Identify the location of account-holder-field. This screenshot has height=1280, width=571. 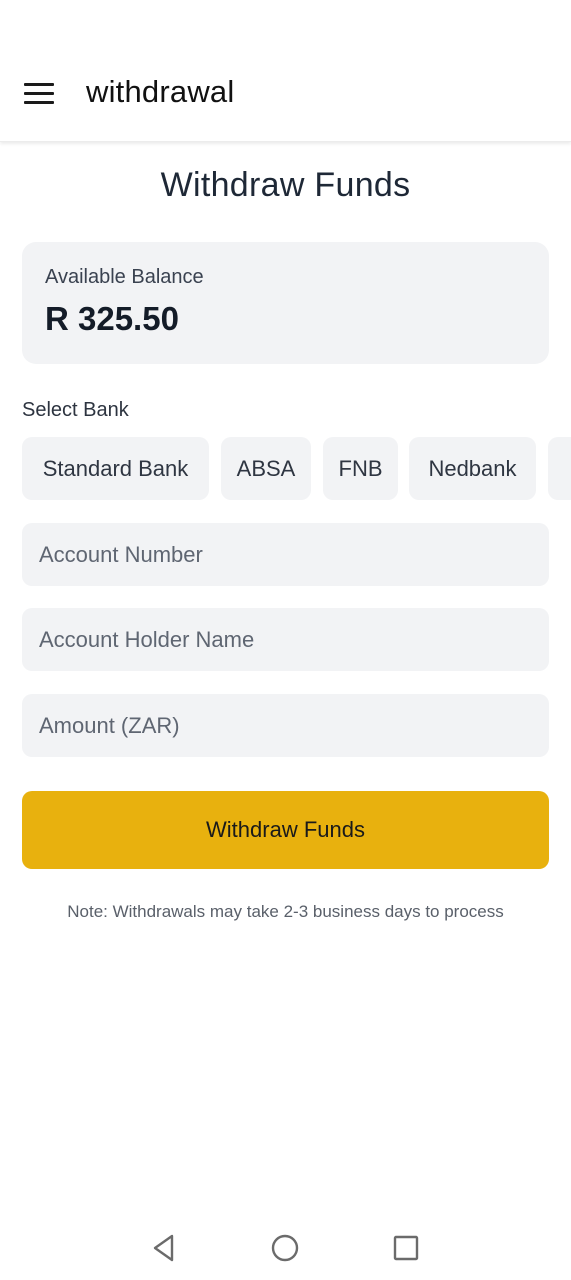
(285, 639).